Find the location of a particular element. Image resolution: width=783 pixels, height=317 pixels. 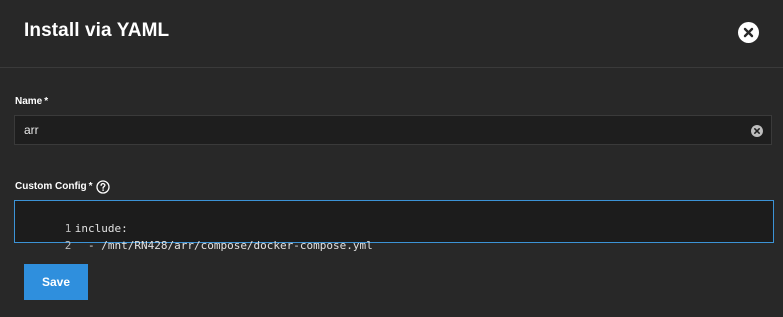

close-icon is located at coordinates (748, 32).